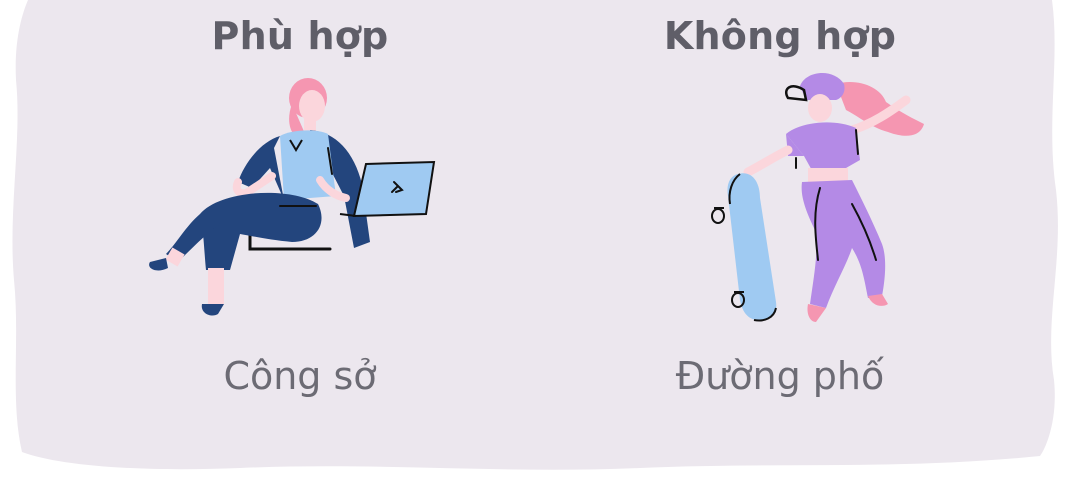 This screenshot has width=1080, height=480. I want to click on office-woman-laptop-icon, so click(292, 197).